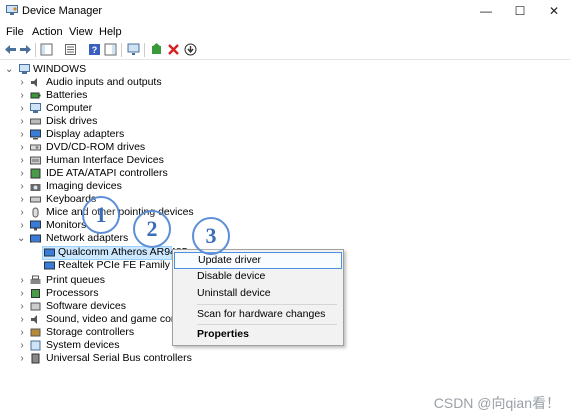 The height and width of the screenshot is (418, 570). What do you see at coordinates (118, 108) in the screenshot?
I see `tree-item-computer: › Computer` at bounding box center [118, 108].